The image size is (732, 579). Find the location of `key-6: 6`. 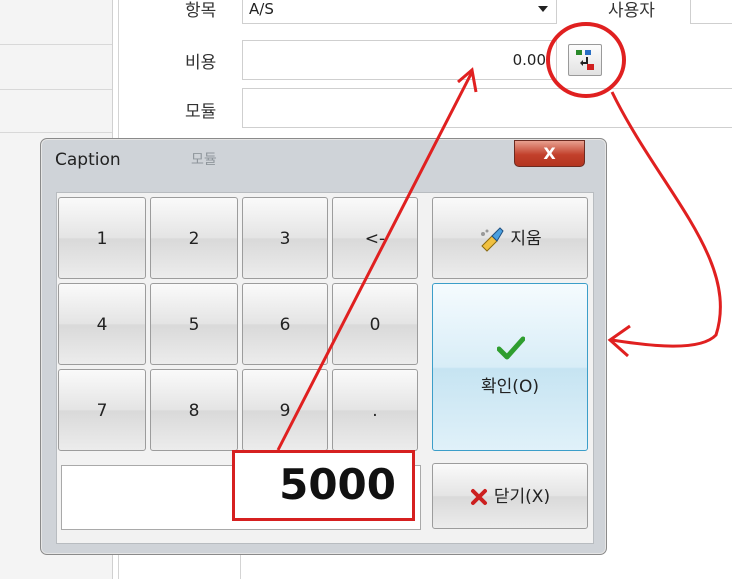

key-6: 6 is located at coordinates (285, 324).